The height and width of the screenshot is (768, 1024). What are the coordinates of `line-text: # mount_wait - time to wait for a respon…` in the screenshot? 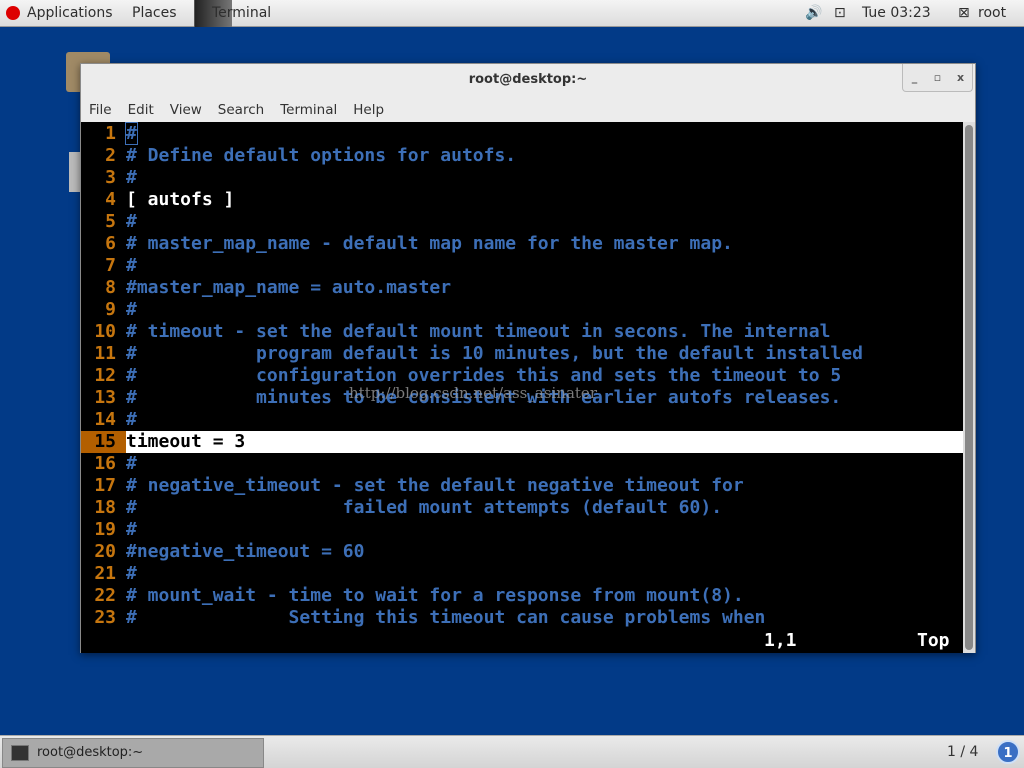 It's located at (435, 595).